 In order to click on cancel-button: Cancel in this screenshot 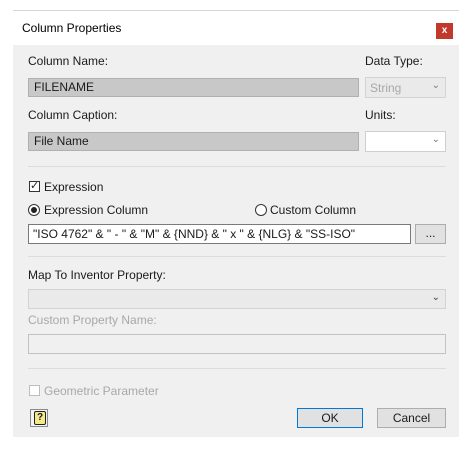, I will do `click(411, 418)`.